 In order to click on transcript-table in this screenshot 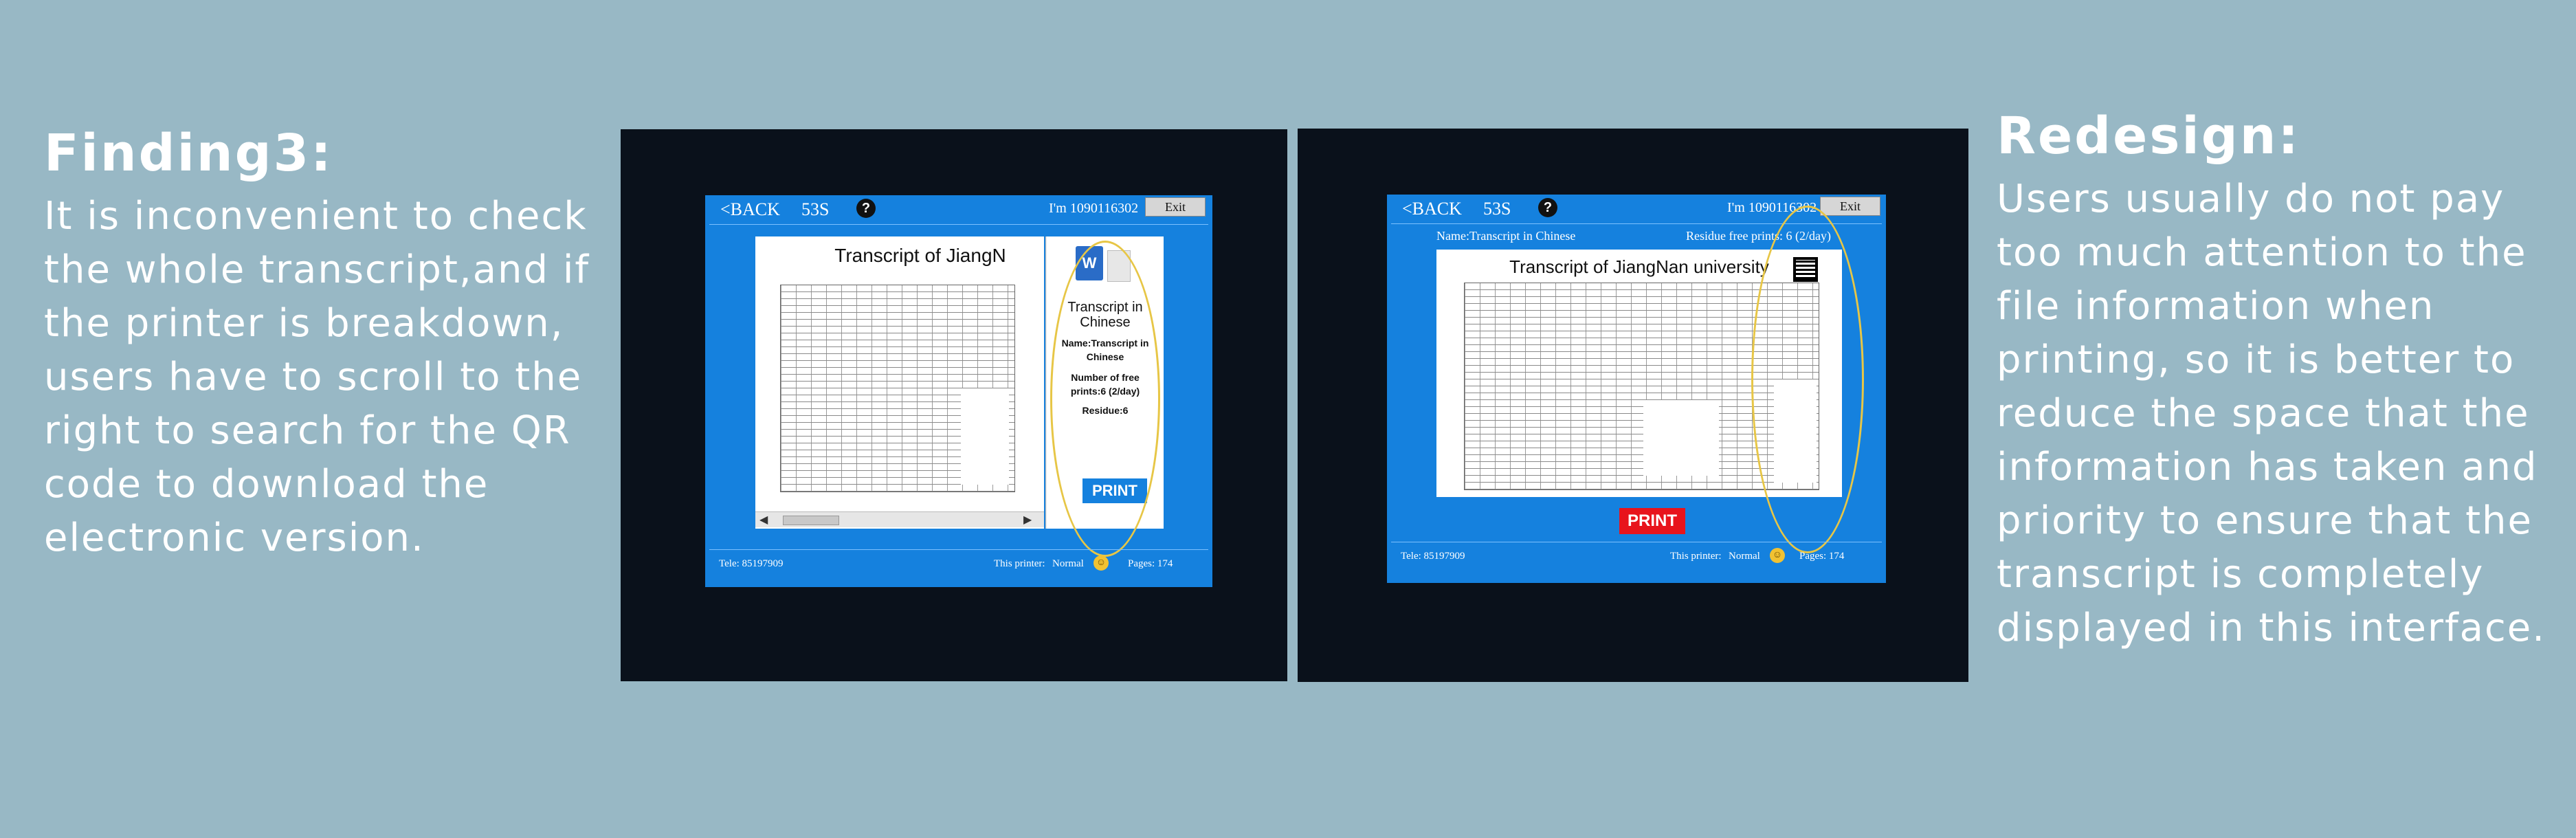, I will do `click(898, 388)`.